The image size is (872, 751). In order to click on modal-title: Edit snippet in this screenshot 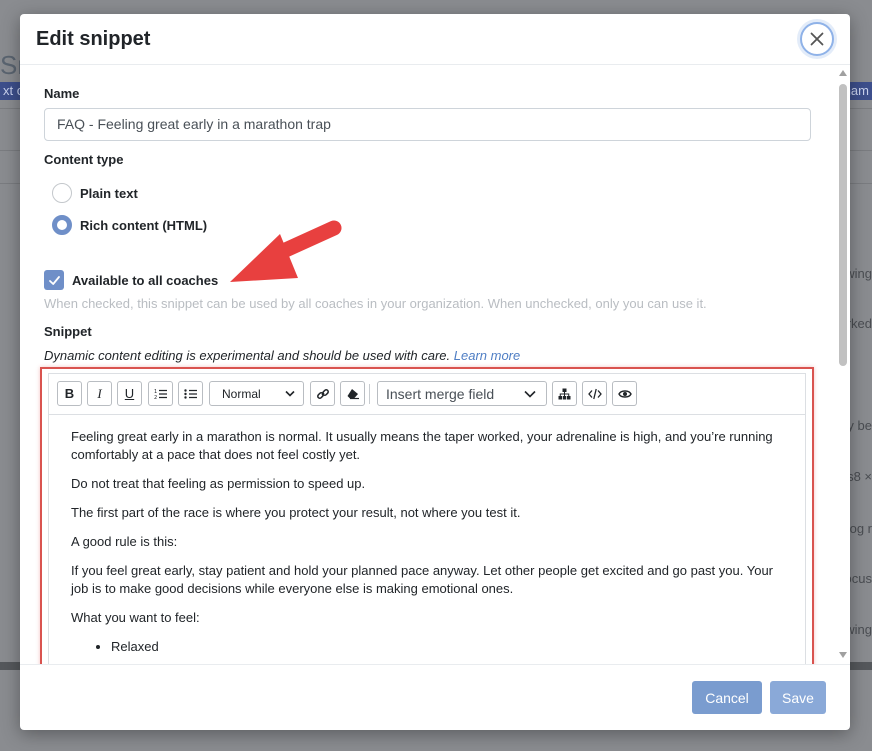, I will do `click(93, 39)`.